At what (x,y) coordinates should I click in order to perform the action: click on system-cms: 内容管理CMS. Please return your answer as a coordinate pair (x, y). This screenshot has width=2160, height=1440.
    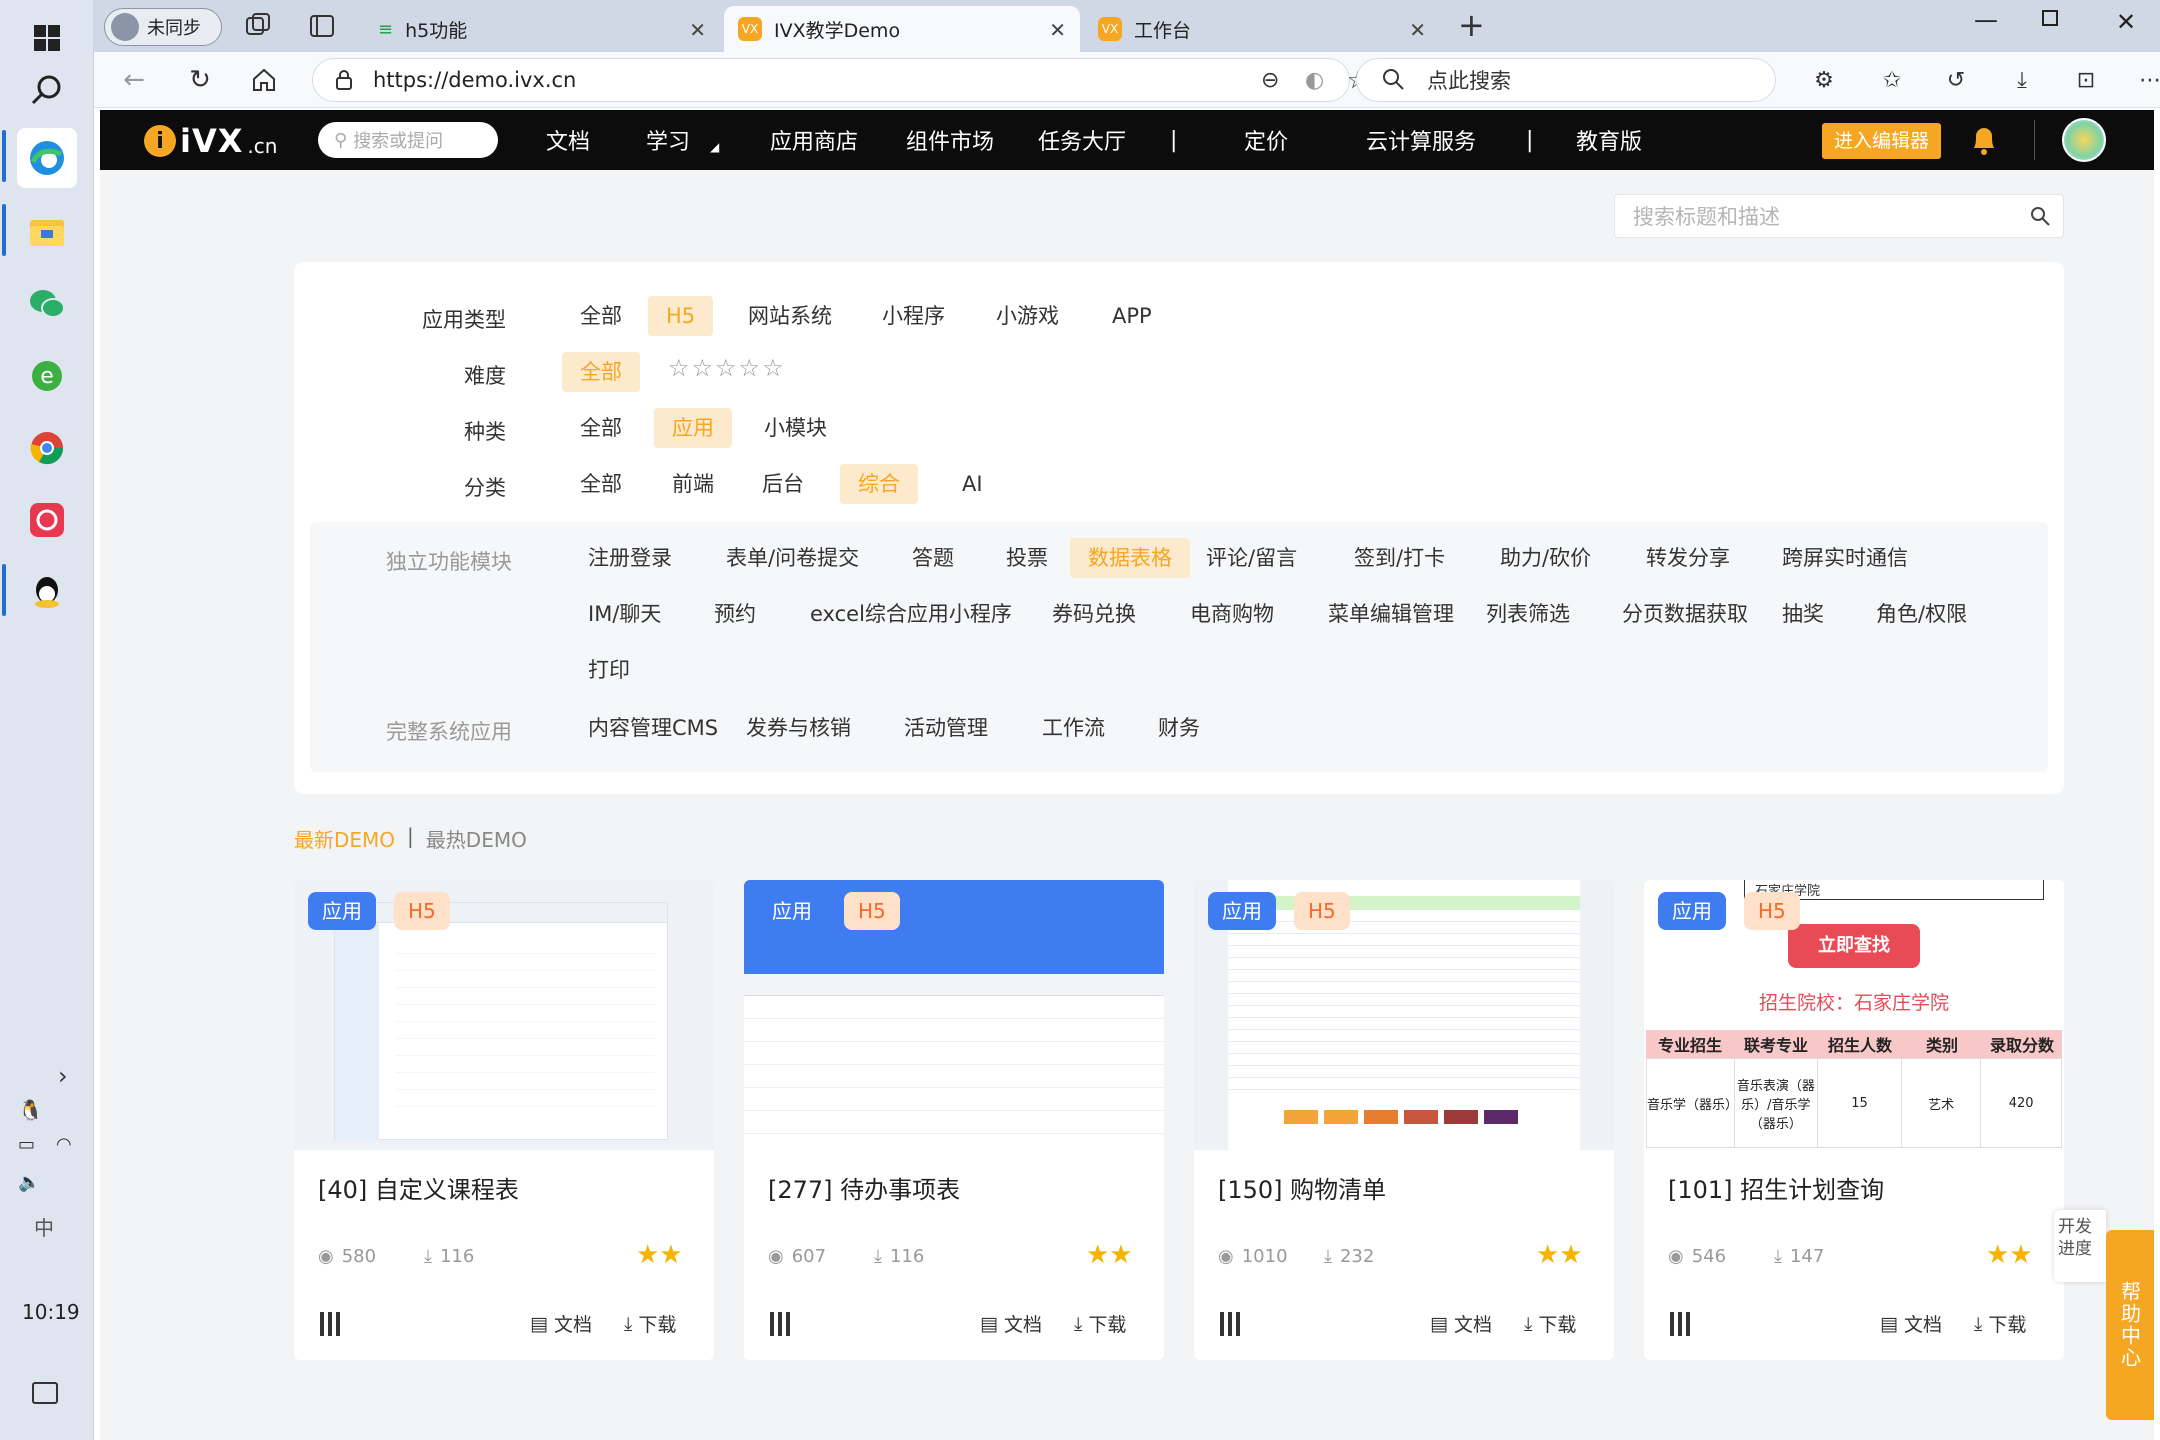
    Looking at the image, I should click on (653, 728).